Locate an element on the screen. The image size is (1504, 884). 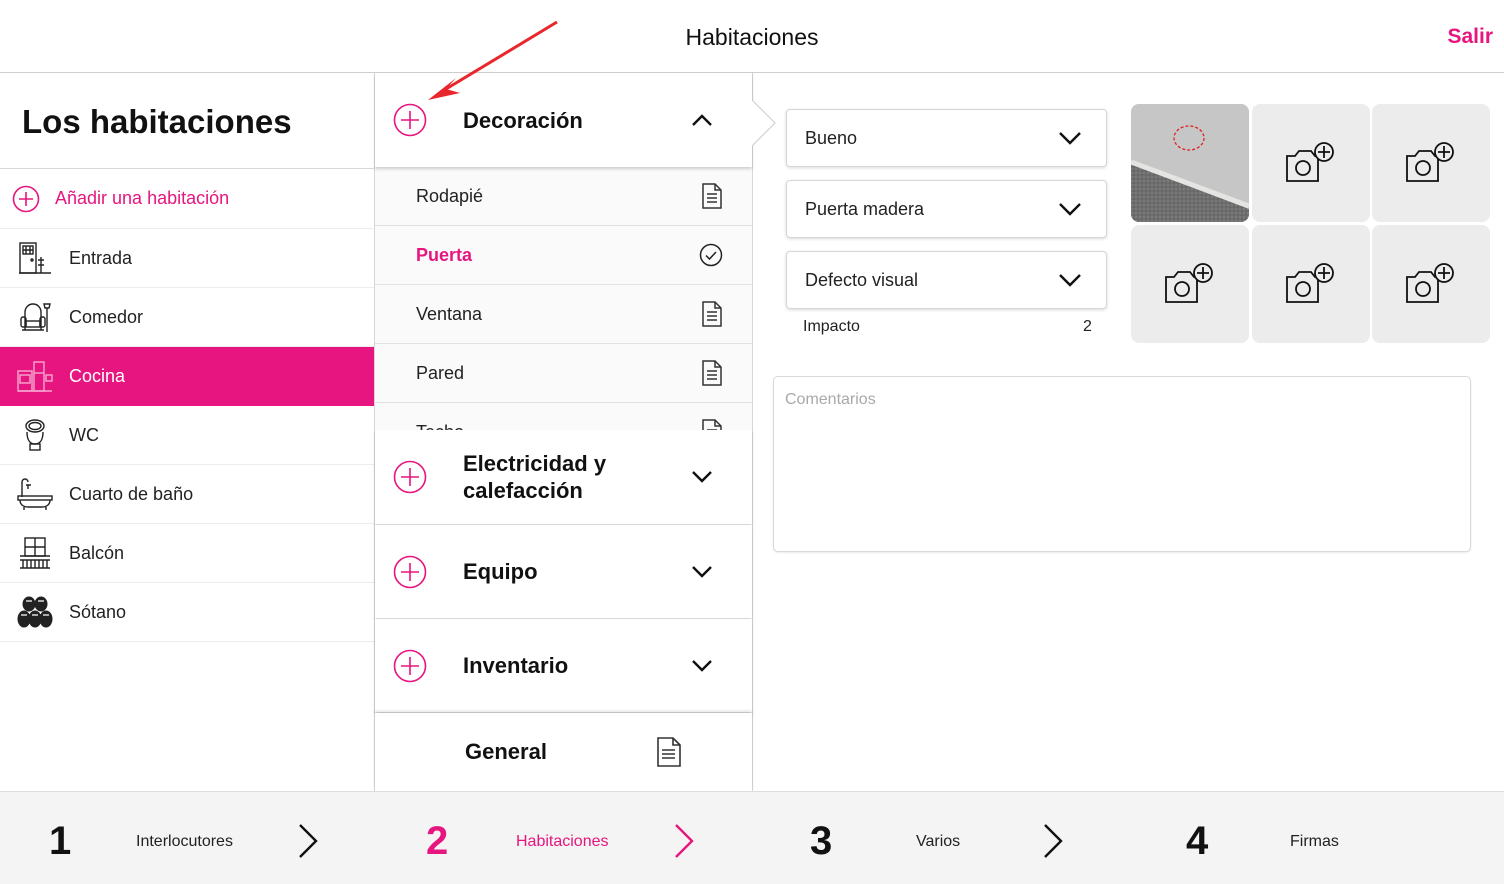
item-label: Pared is located at coordinates (440, 372).